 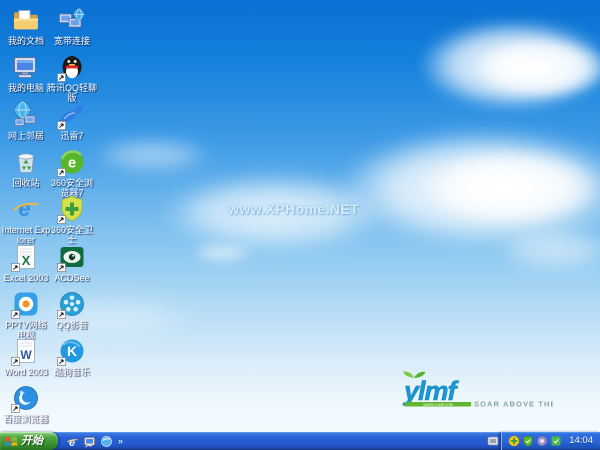 I want to click on recycle-bin-icon, so click(x=26, y=162).